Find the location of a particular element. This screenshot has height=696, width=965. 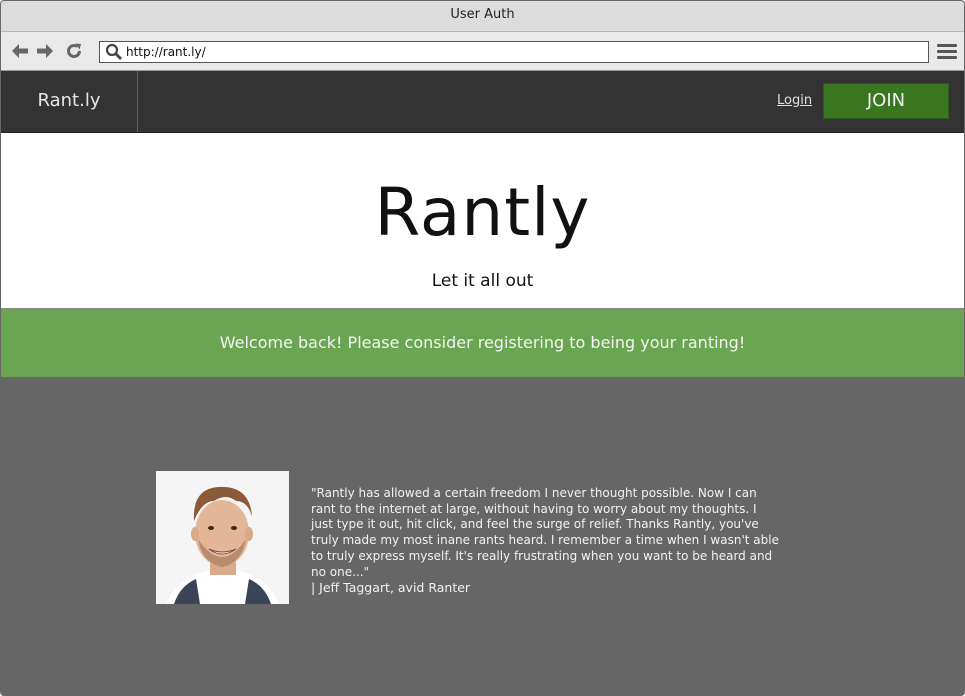

site-header: Rant.ly Login JOIN is located at coordinates (482, 102).